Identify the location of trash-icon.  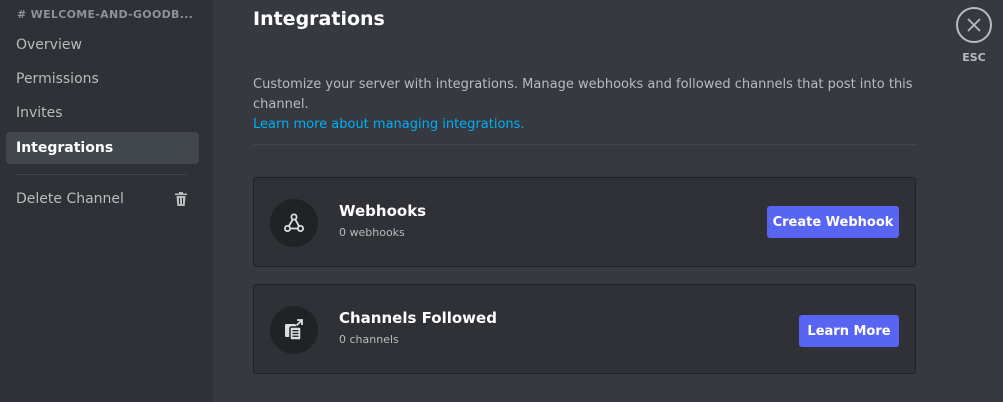
(181, 199).